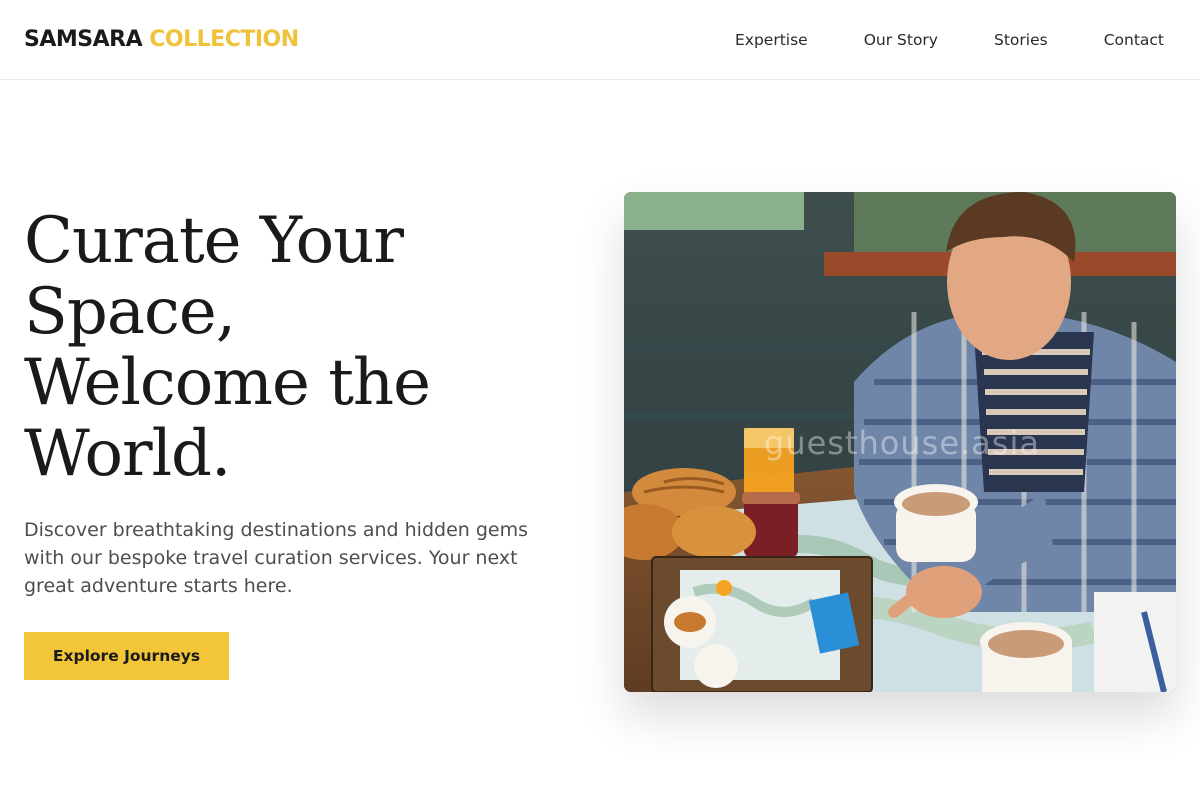 This screenshot has height=800, width=1200. Describe the element at coordinates (901, 40) in the screenshot. I see `nav-link-our-story: Our Story` at that location.